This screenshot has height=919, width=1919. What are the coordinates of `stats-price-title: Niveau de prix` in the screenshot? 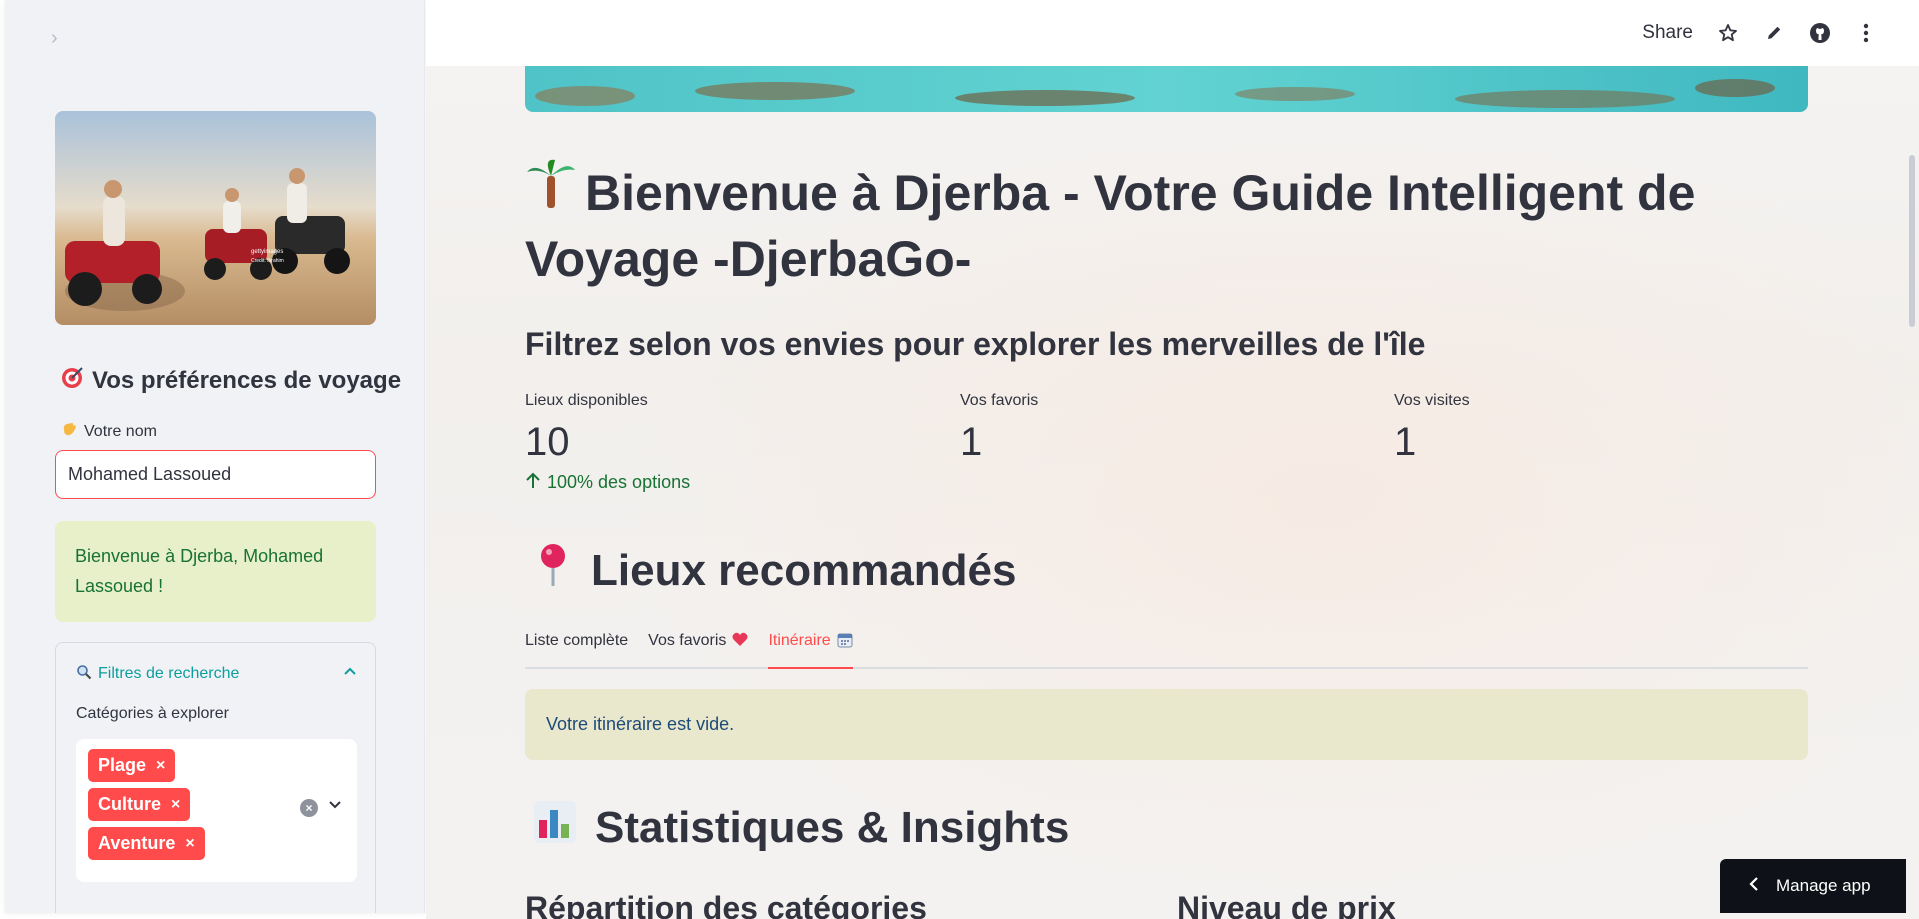 It's located at (1286, 904).